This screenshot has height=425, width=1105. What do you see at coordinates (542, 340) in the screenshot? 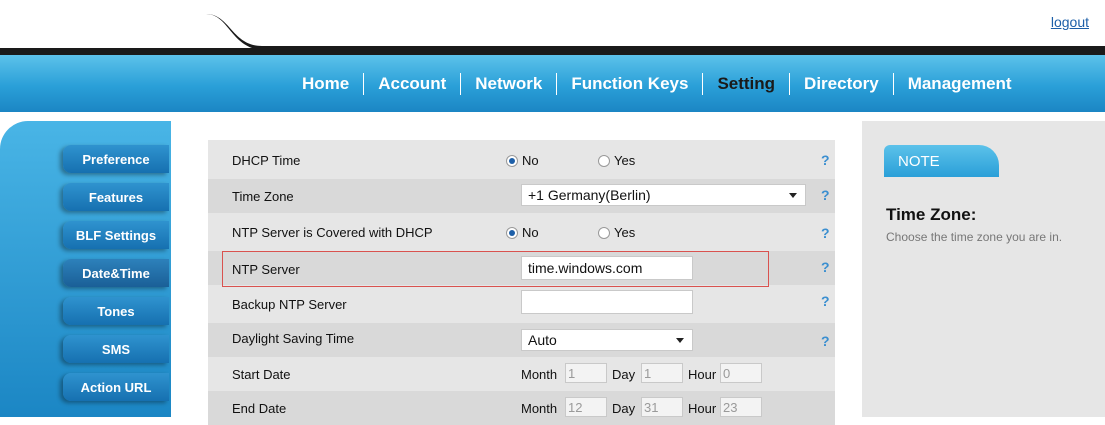
I see `dst-value: Auto` at bounding box center [542, 340].